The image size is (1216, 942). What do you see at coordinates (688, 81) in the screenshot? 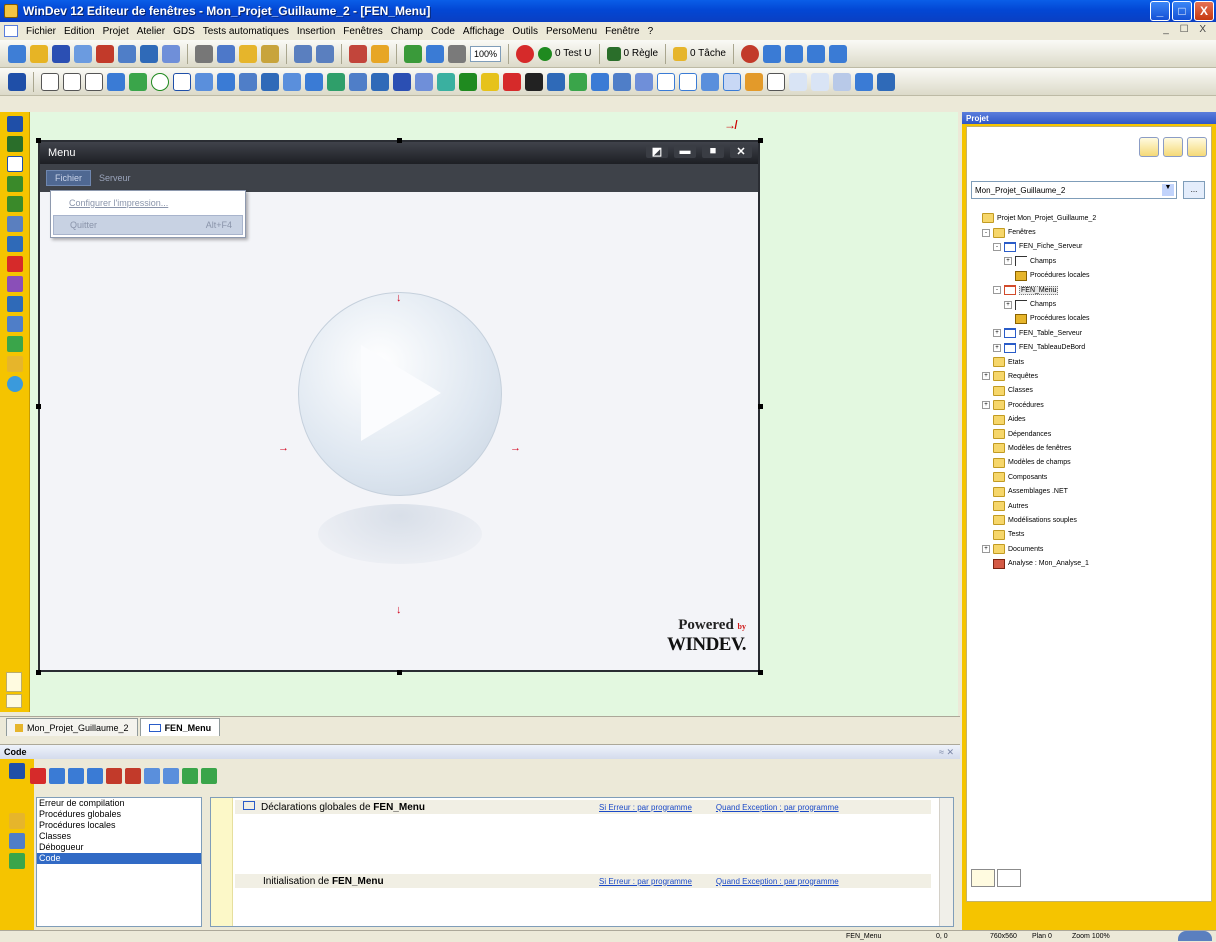
I see `rectangle-field-icon` at bounding box center [688, 81].